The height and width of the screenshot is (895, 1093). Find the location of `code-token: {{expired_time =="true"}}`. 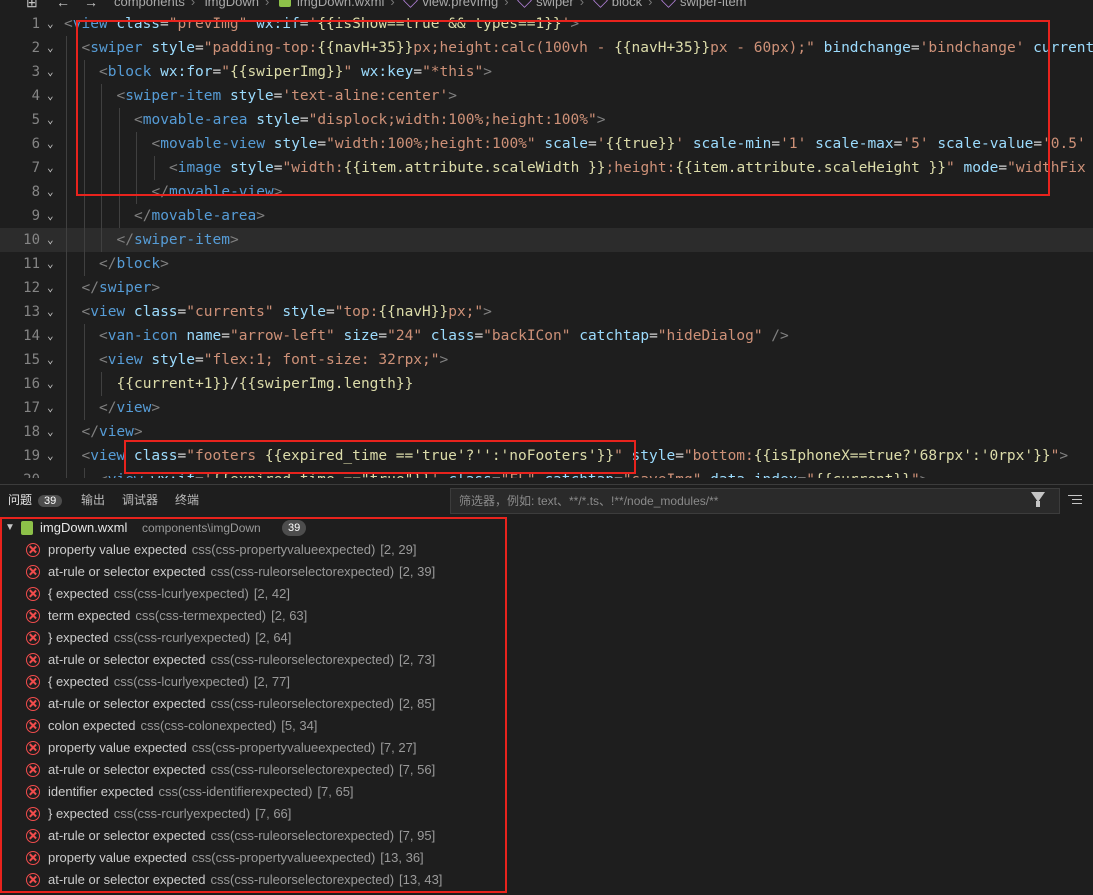

code-token: {{expired_time =="true"}} is located at coordinates (322, 475).